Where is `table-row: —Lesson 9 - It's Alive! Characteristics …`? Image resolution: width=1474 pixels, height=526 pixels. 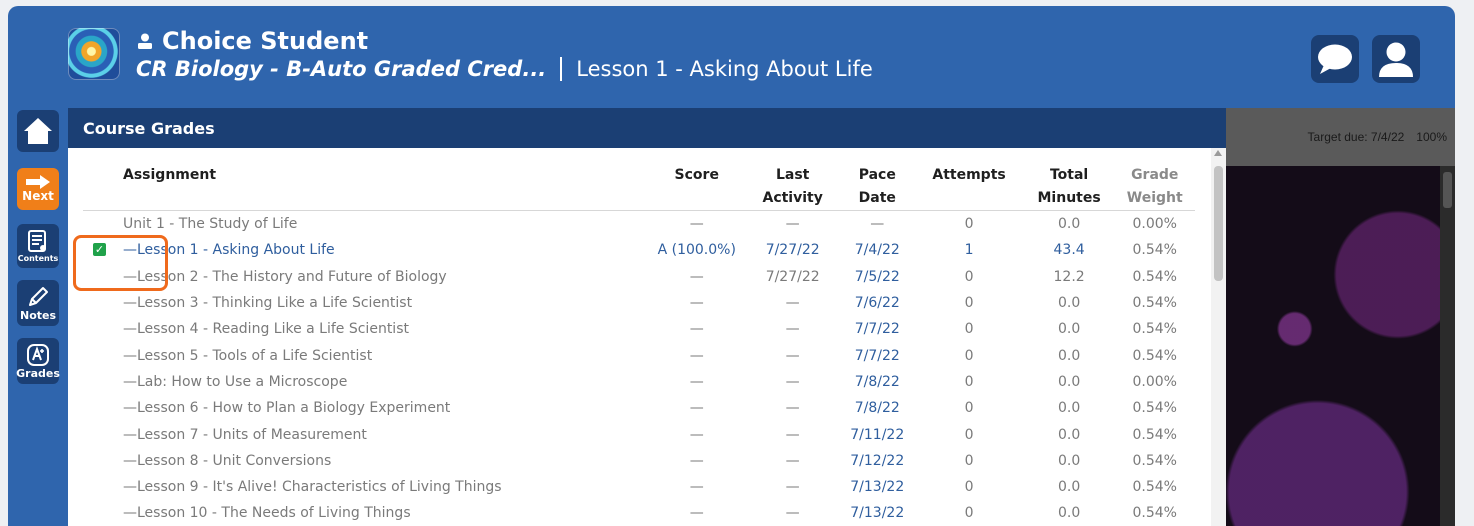
table-row: —Lesson 9 - It's Alive! Characteristics … is located at coordinates (639, 487).